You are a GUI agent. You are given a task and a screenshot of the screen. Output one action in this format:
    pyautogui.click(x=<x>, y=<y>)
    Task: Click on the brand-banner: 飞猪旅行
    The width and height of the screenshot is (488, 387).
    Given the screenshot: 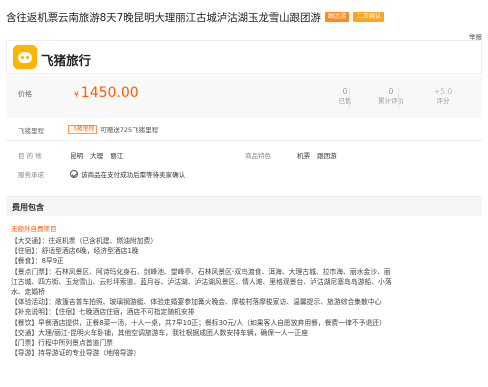 What is the action you would take?
    pyautogui.click(x=244, y=57)
    